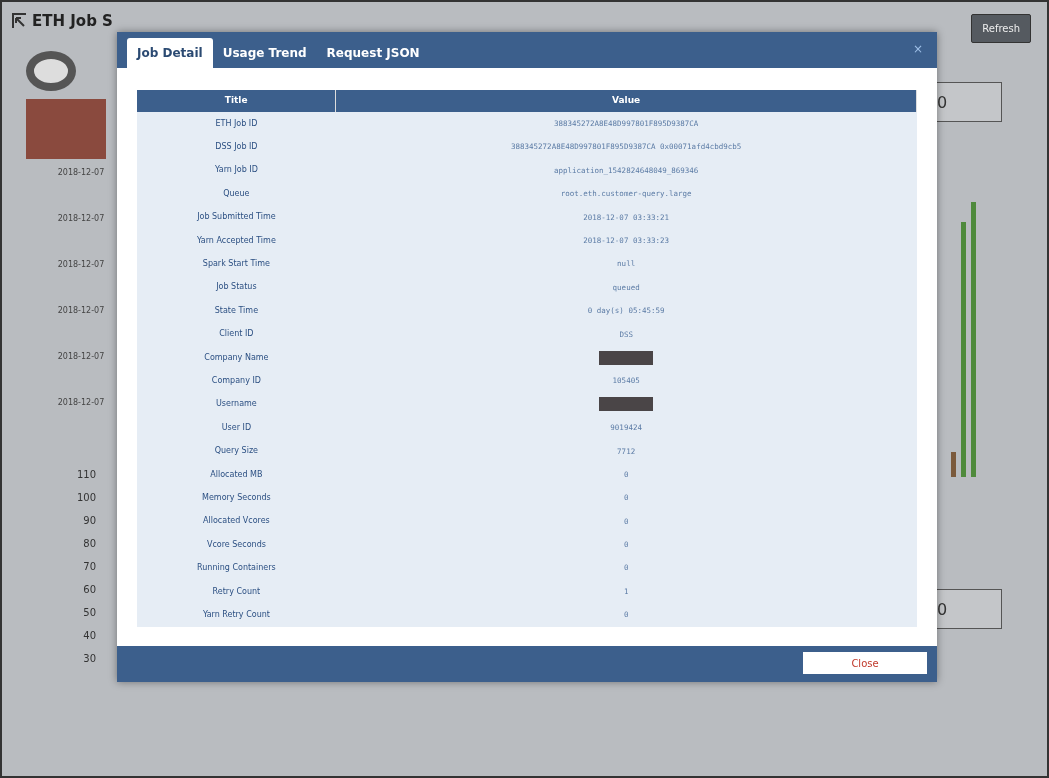 The height and width of the screenshot is (778, 1049). Describe the element at coordinates (236, 124) in the screenshot. I see `field-label: ETH Job ID` at that location.